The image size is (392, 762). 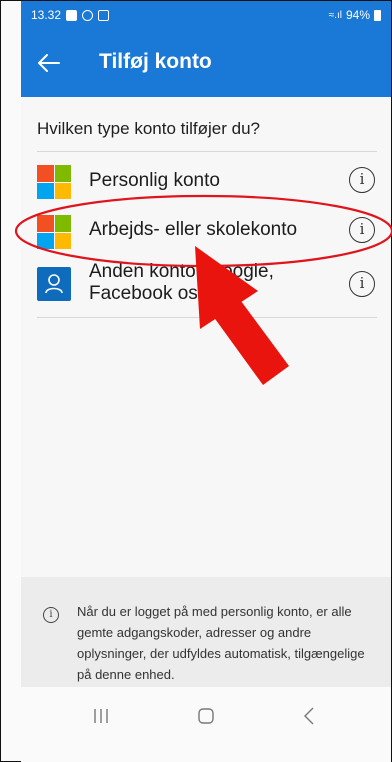 I want to click on recent-apps-button, so click(x=101, y=716).